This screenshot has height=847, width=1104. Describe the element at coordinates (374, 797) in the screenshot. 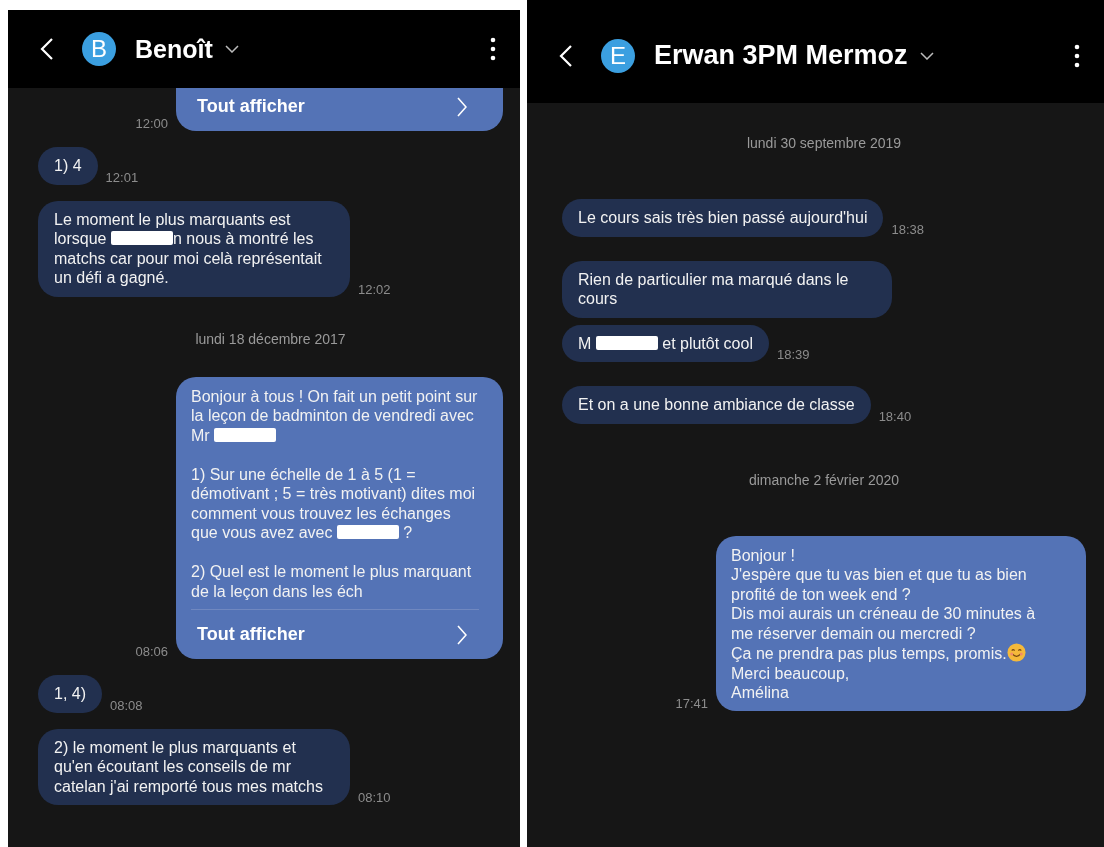

I see `message-time: 08:10` at that location.